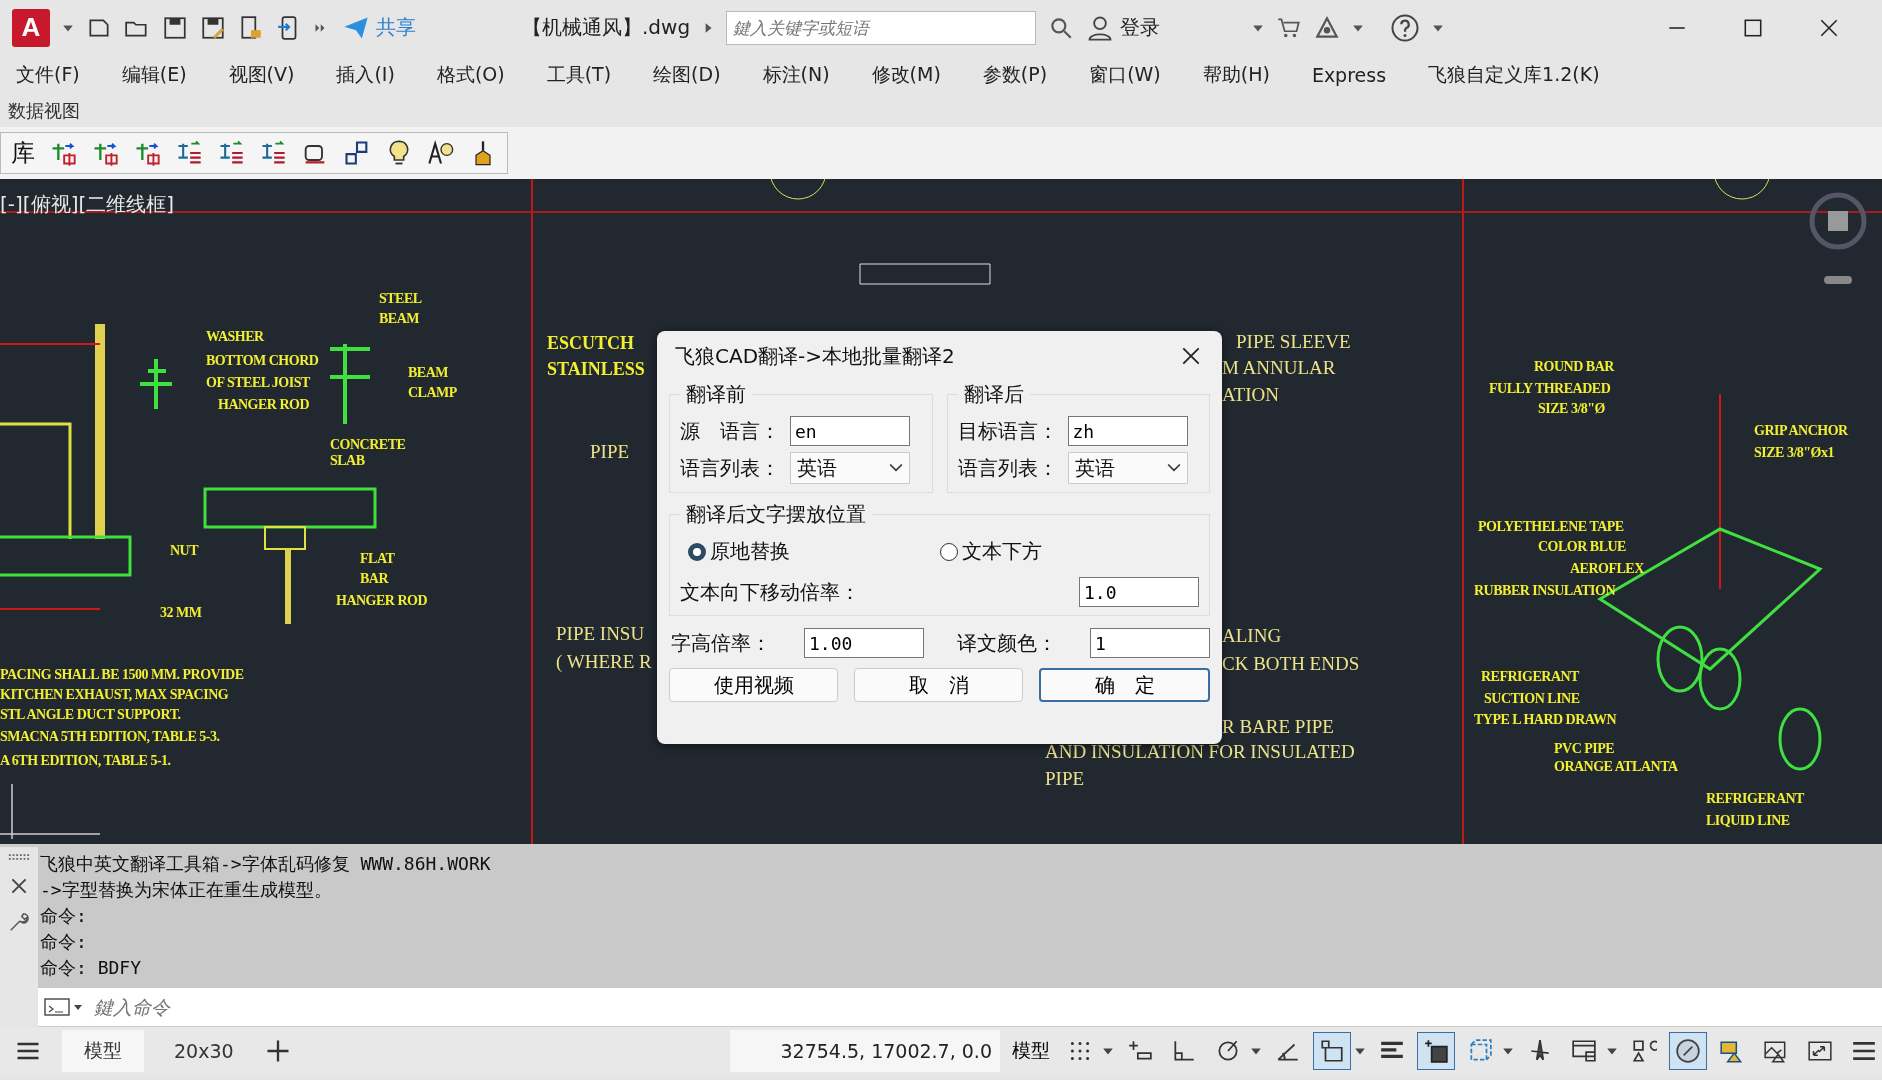 This screenshot has width=1882, height=1080. What do you see at coordinates (1582, 547) in the screenshot?
I see `drawing-label: COLOR BLUE` at bounding box center [1582, 547].